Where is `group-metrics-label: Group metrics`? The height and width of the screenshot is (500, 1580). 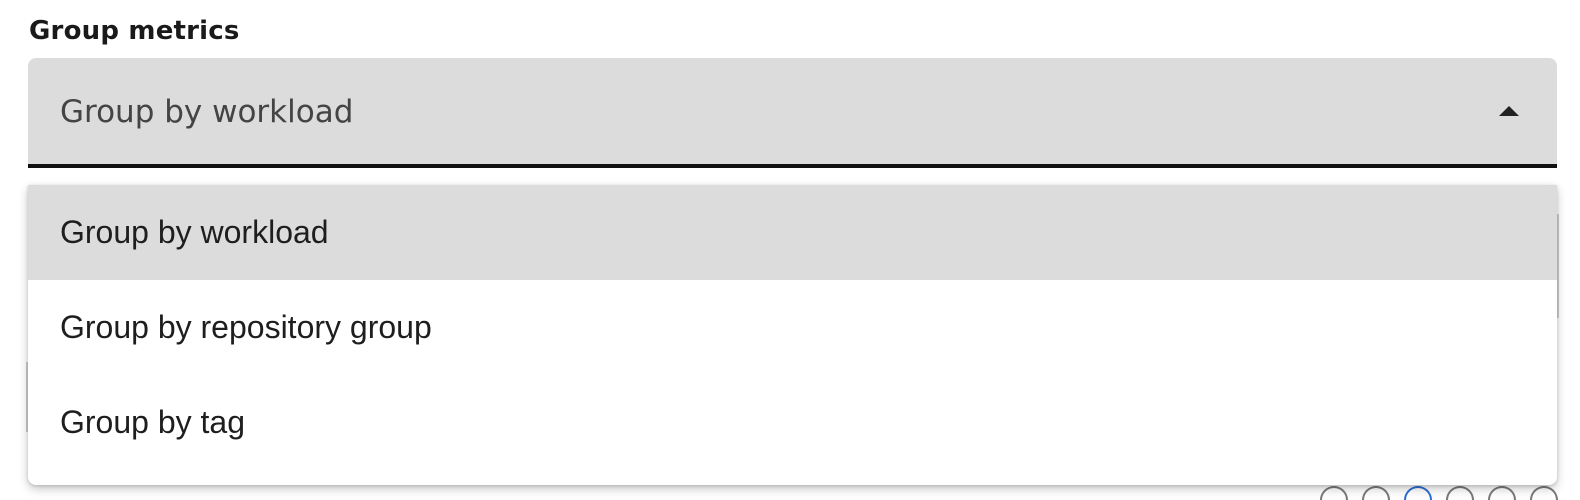 group-metrics-label: Group metrics is located at coordinates (134, 31).